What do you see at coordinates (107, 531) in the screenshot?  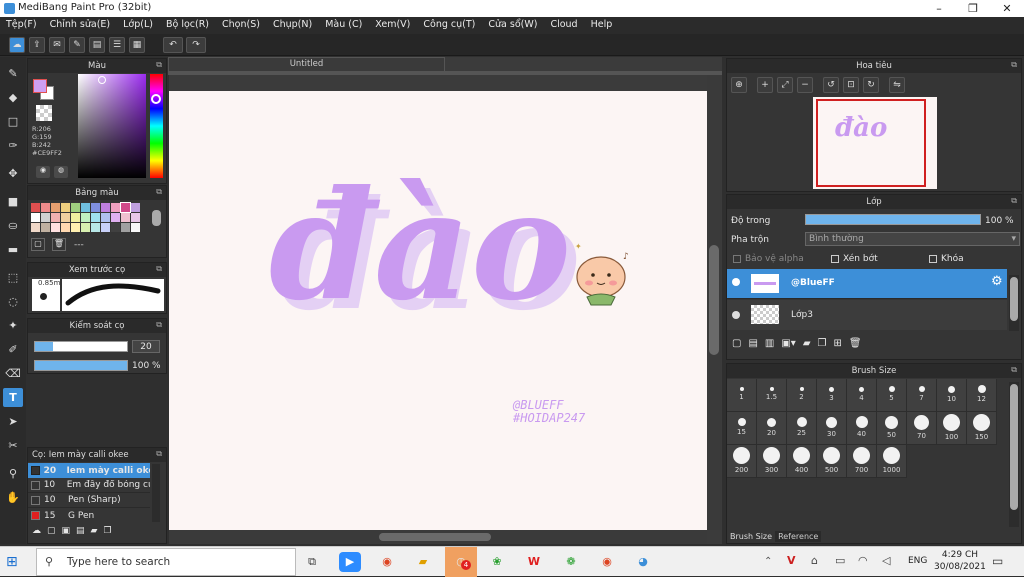 I see `brush-copy-icon: ❐` at bounding box center [107, 531].